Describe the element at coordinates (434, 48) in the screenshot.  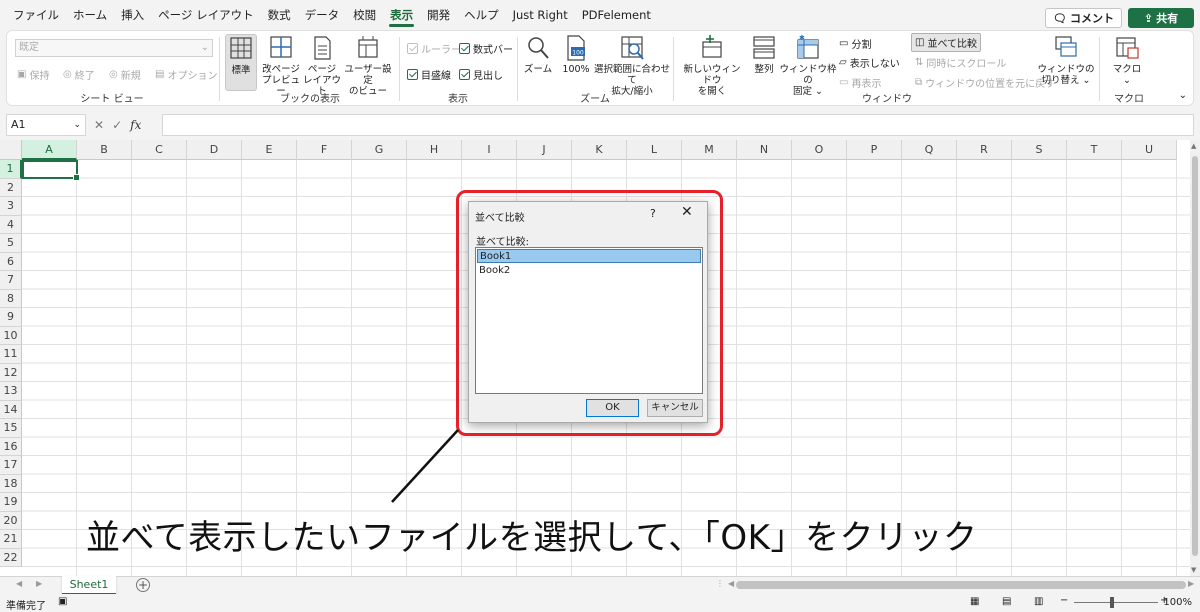
I see `ruler-checkbox: ルーラー` at that location.